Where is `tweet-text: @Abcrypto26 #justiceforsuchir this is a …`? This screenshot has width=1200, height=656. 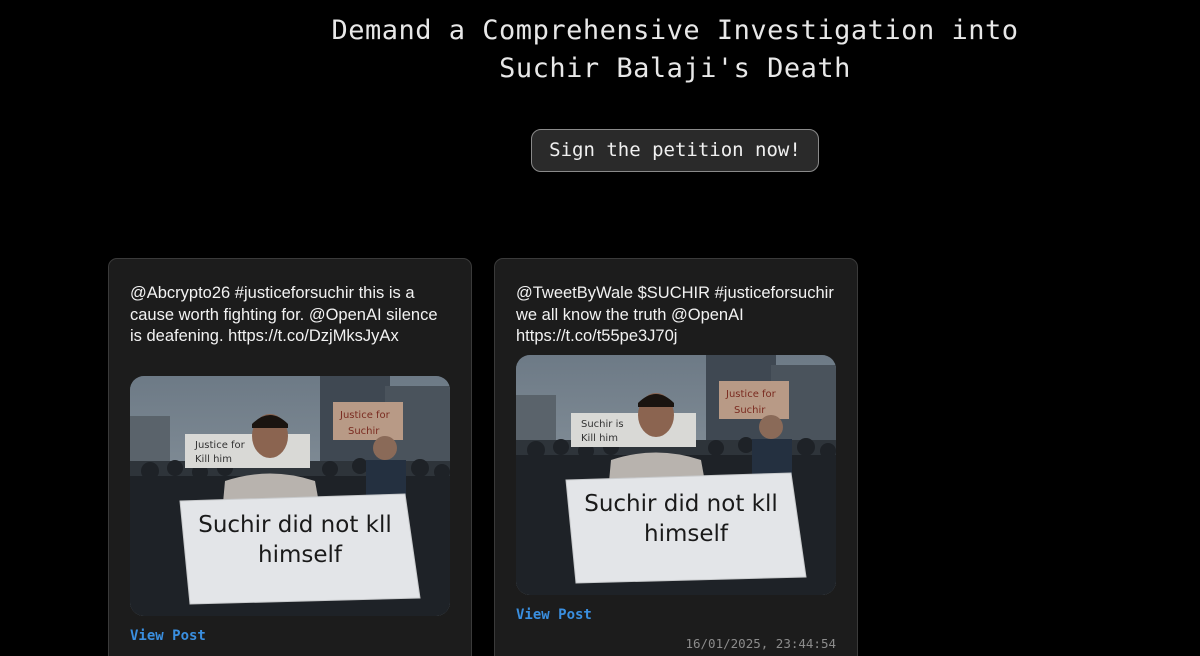
tweet-text: @Abcrypto26 #justiceforsuchir this is a … is located at coordinates (284, 314).